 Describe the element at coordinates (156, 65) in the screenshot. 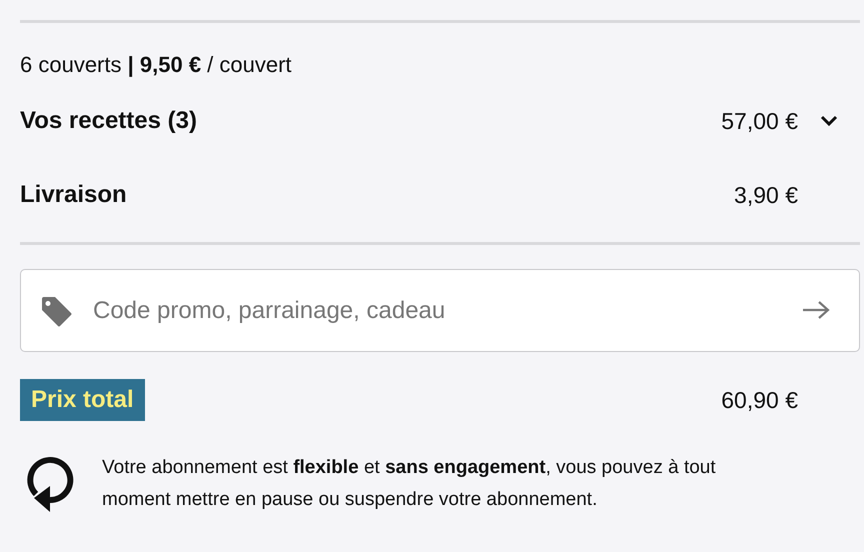

I see `serving-summary: 6 couverts | 9,50 € / couvert` at that location.